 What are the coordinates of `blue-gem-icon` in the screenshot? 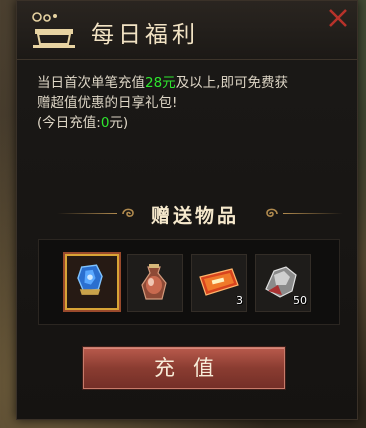 It's located at (90, 279).